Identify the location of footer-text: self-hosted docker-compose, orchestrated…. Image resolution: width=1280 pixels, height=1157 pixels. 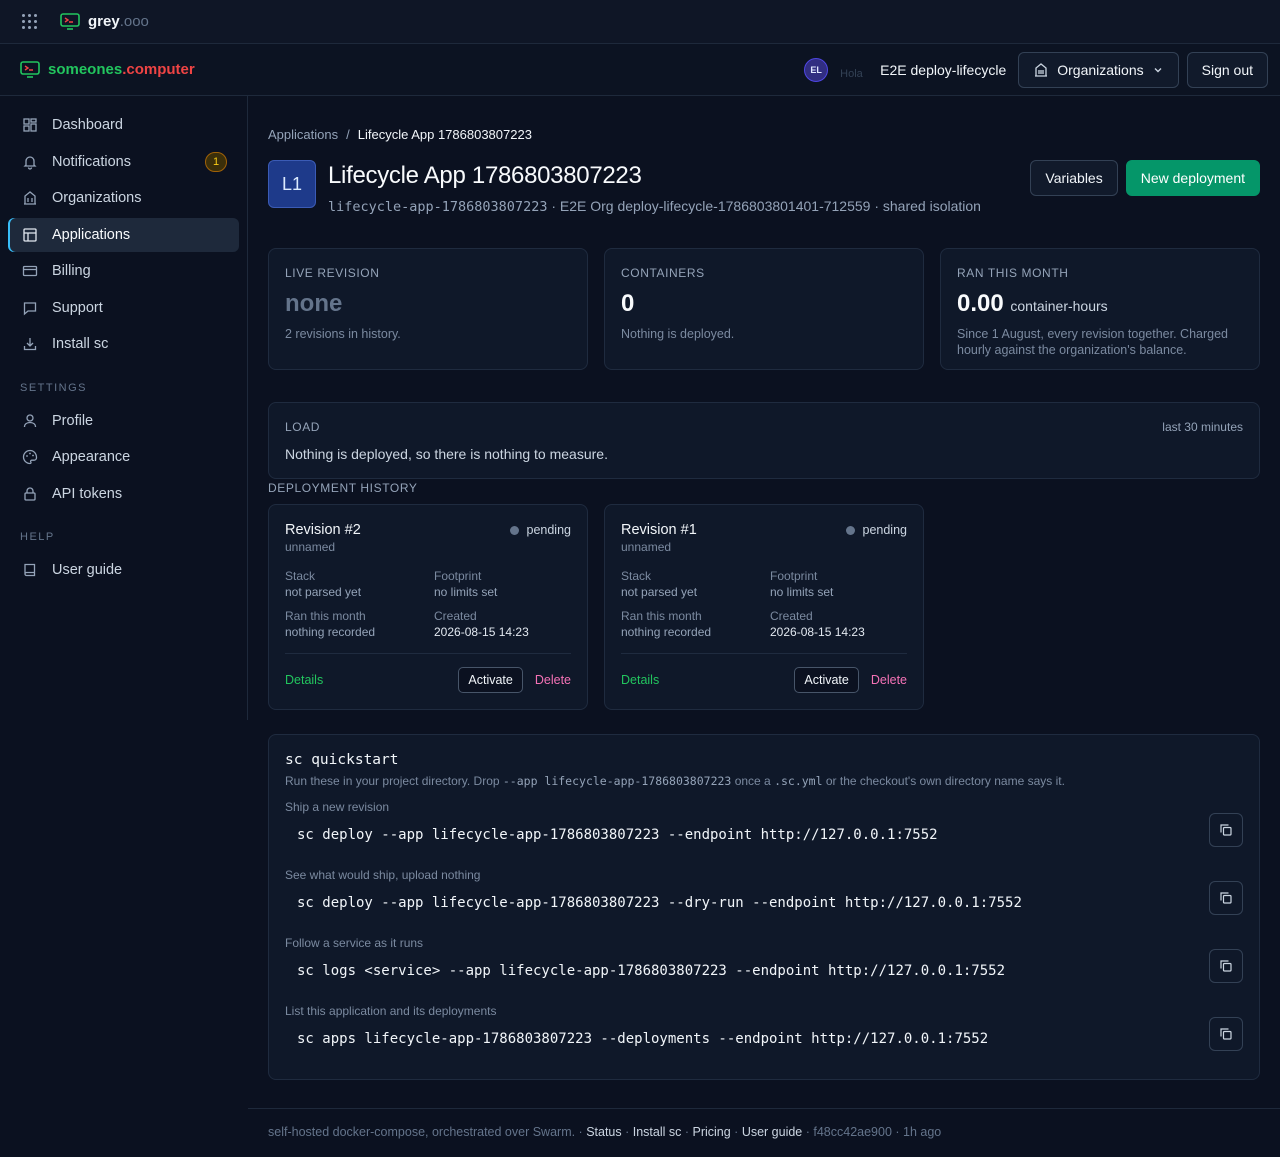
(422, 1132).